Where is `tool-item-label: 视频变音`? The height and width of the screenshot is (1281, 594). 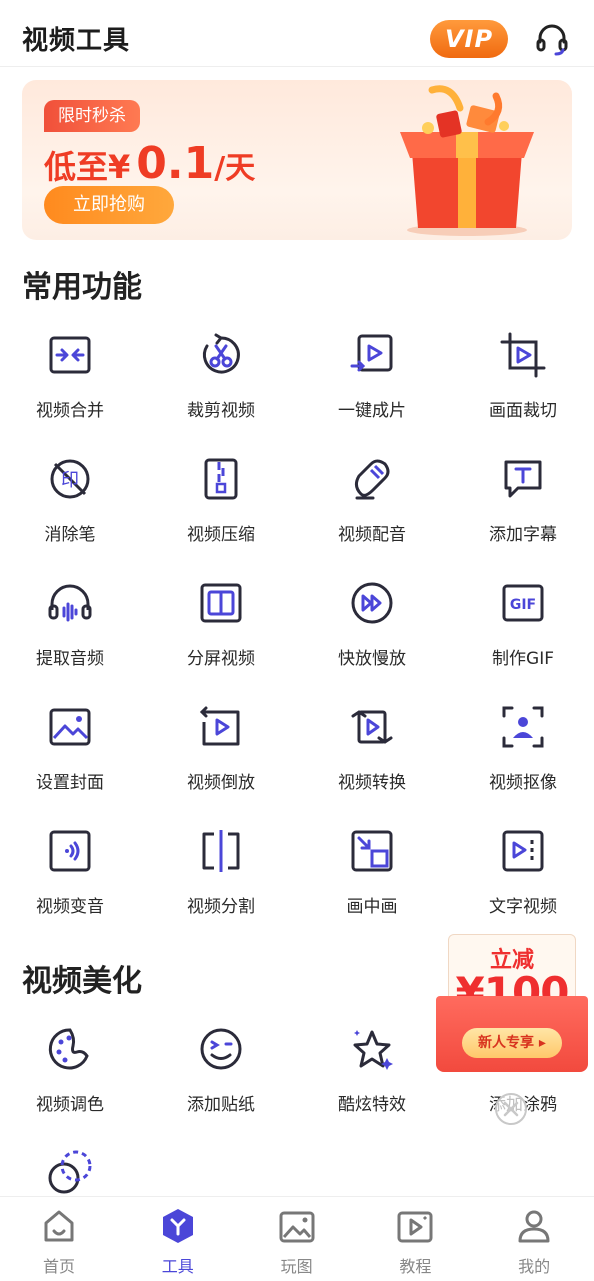 tool-item-label: 视频变音 is located at coordinates (70, 907).